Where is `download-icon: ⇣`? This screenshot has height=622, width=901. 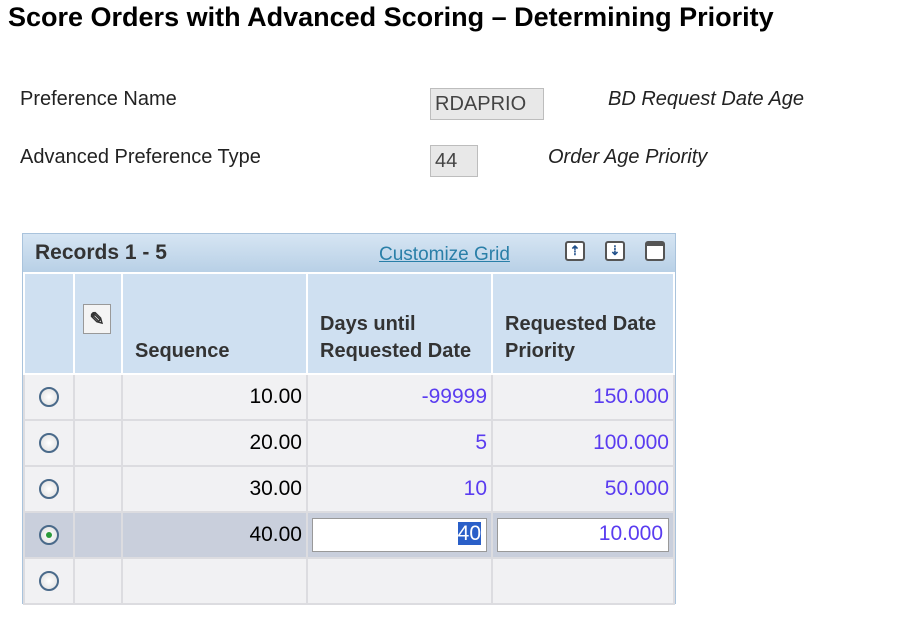
download-icon: ⇣ is located at coordinates (615, 251).